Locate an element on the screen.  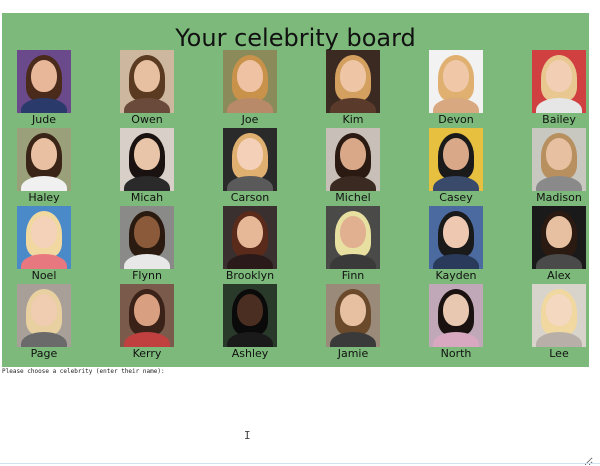
celebrity-card: Joe is located at coordinates (250, 88).